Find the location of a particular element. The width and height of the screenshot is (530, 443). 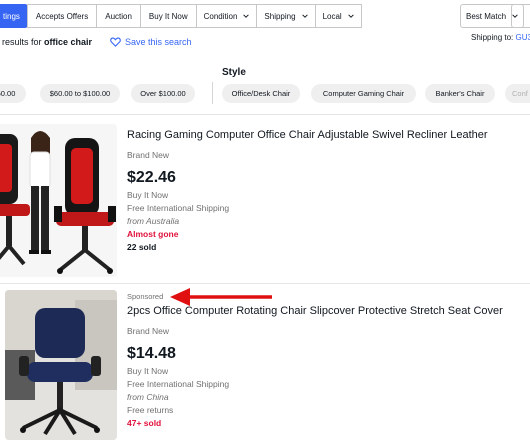

filter-auction: Auction is located at coordinates (118, 16).